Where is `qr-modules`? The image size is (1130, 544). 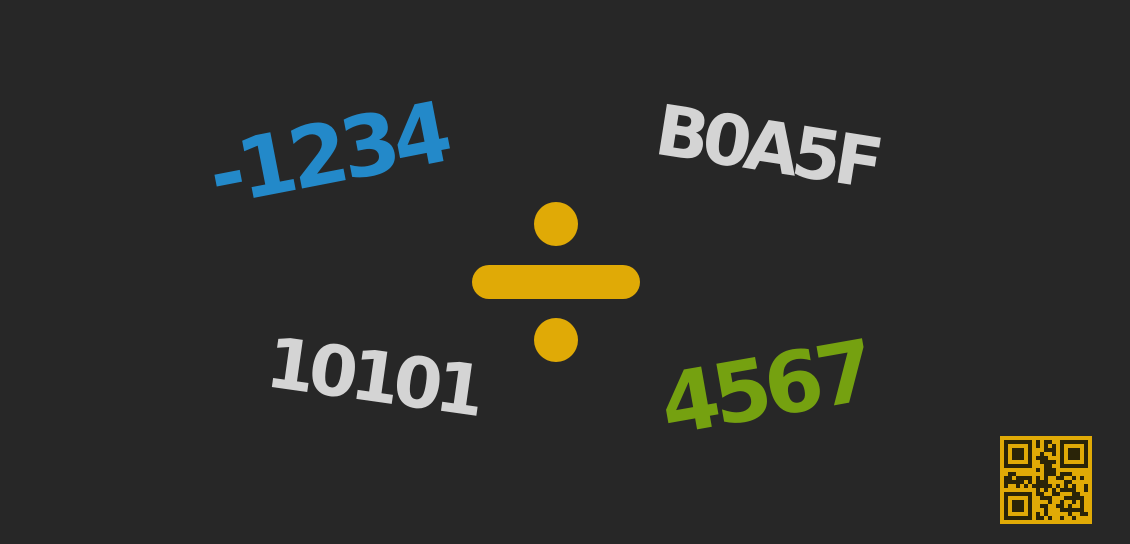
qr-modules is located at coordinates (1046, 480).